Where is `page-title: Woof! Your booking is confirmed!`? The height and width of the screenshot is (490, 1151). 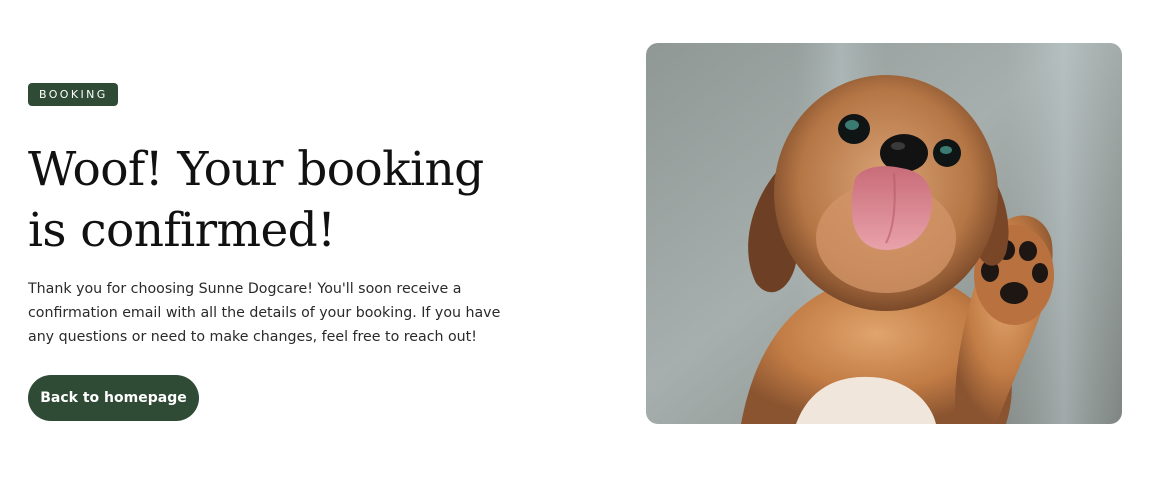
page-title: Woof! Your booking is confirmed! is located at coordinates (256, 200).